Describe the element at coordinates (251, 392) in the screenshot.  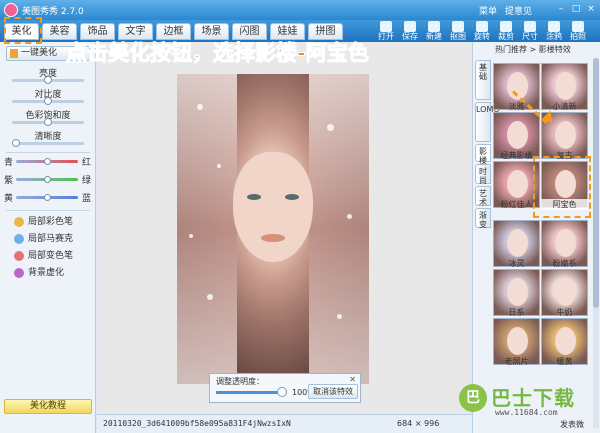
I see `opacity-slider` at that location.